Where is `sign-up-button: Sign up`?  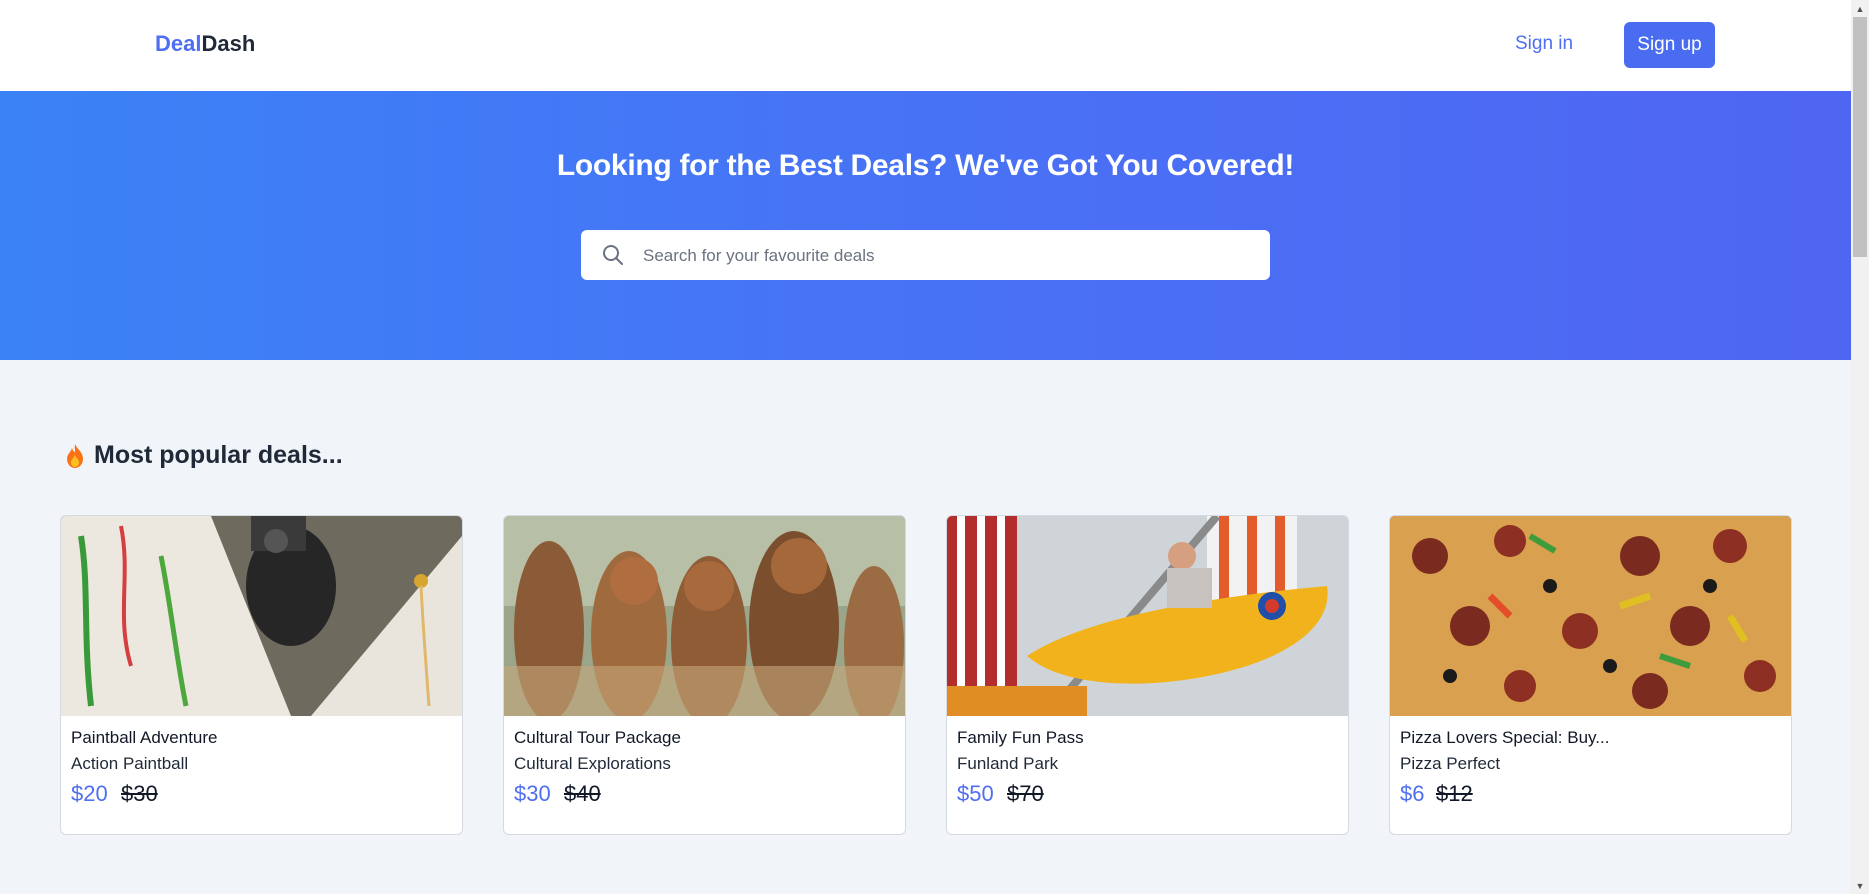 sign-up-button: Sign up is located at coordinates (1669, 45).